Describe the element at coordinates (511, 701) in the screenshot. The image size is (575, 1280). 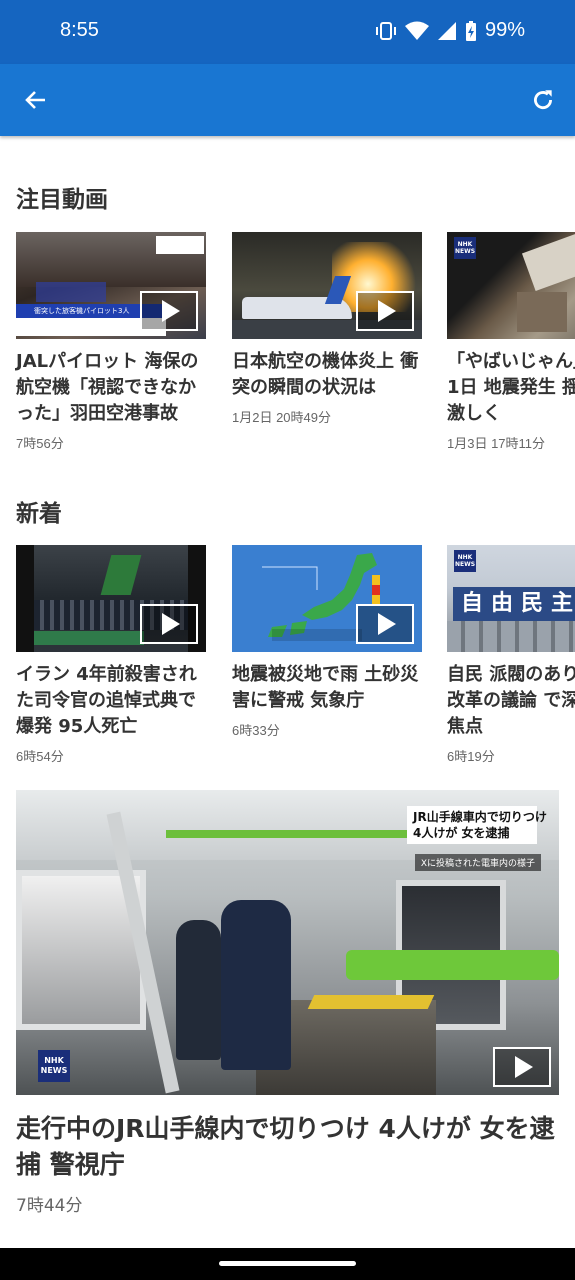
I see `video-title: 自民 派閥のあり方 党改革の議論 で深まるか焦点` at that location.